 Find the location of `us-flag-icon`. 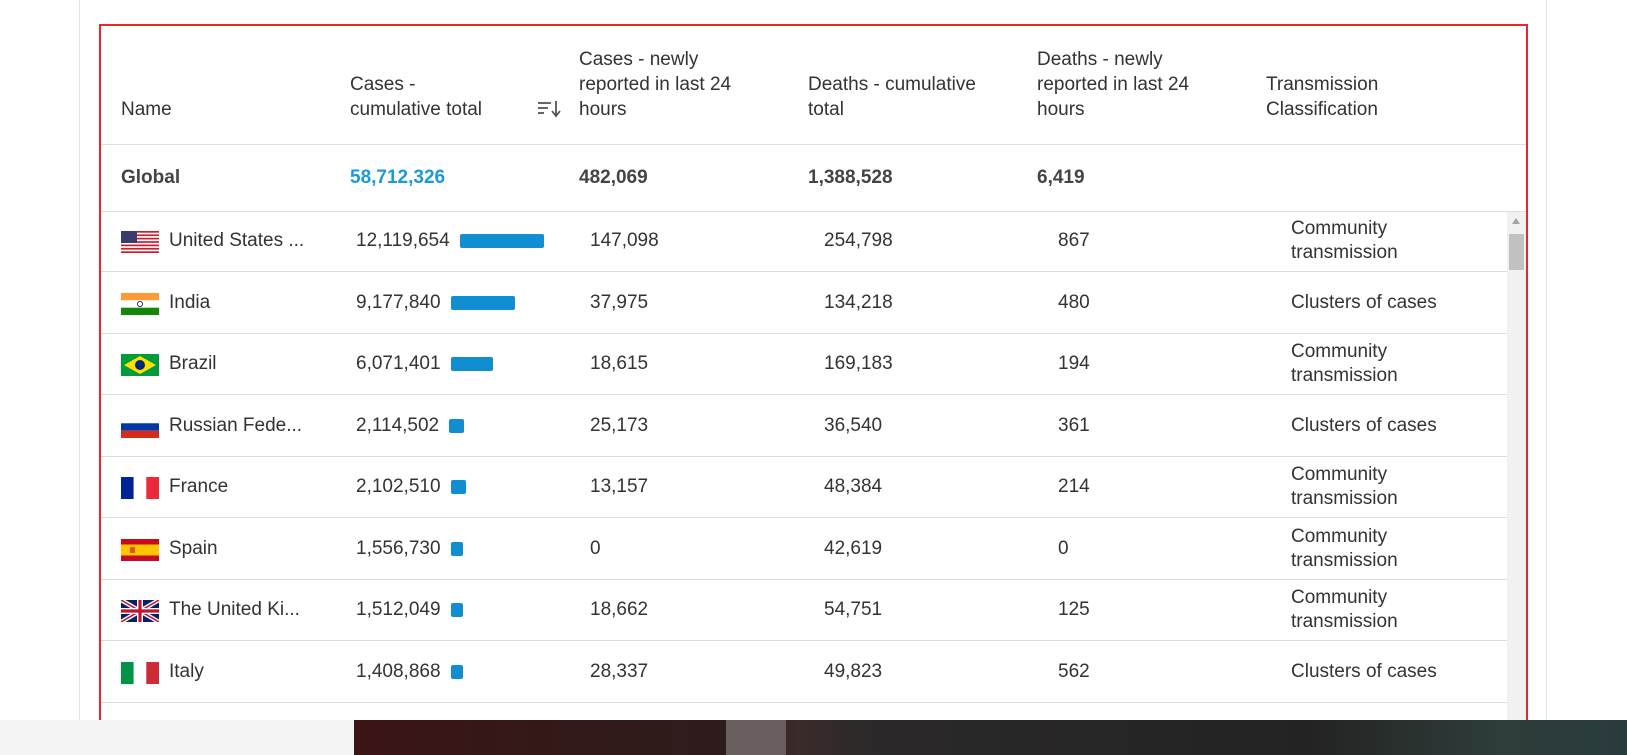

us-flag-icon is located at coordinates (140, 242).